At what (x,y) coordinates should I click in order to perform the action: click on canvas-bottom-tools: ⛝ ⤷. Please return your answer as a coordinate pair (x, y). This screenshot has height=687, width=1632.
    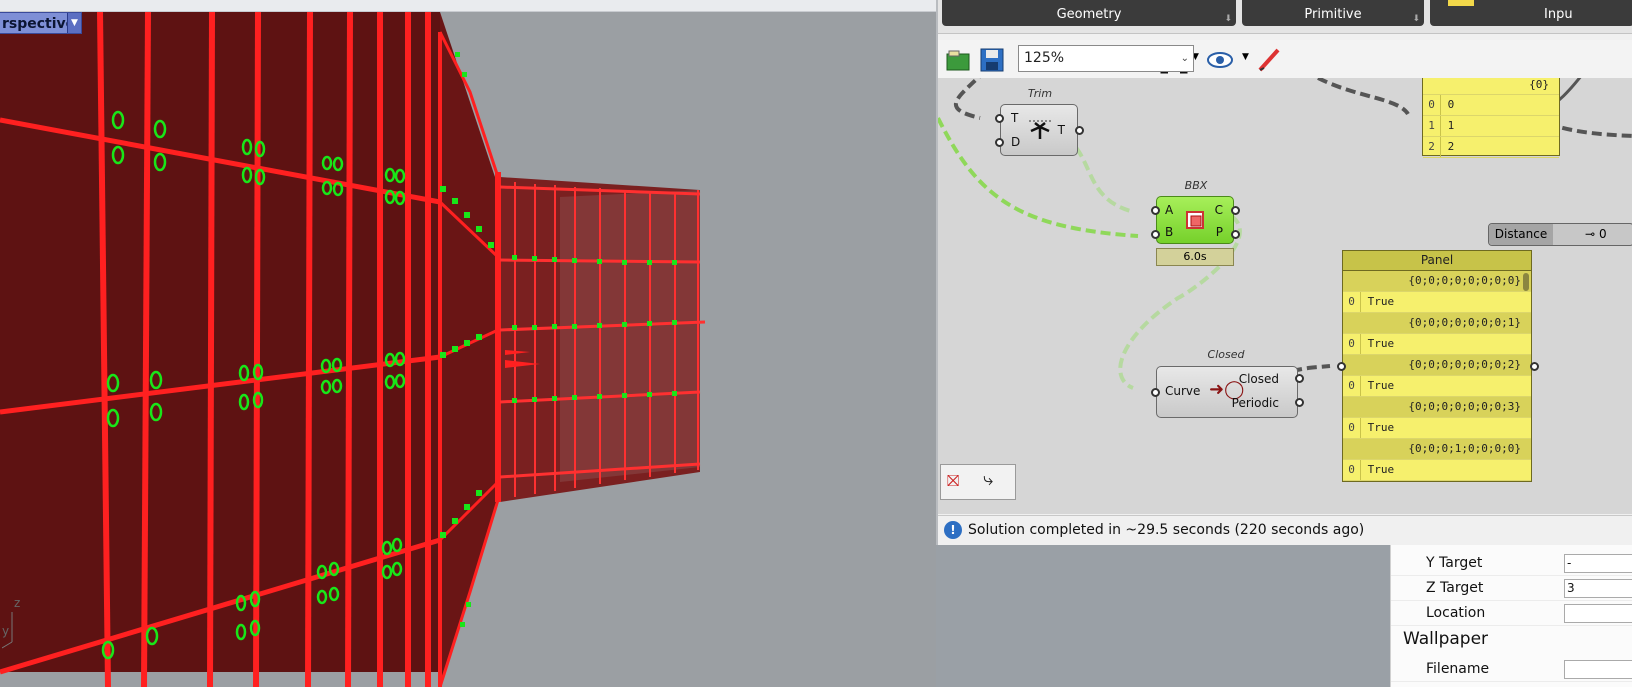
    Looking at the image, I should click on (978, 482).